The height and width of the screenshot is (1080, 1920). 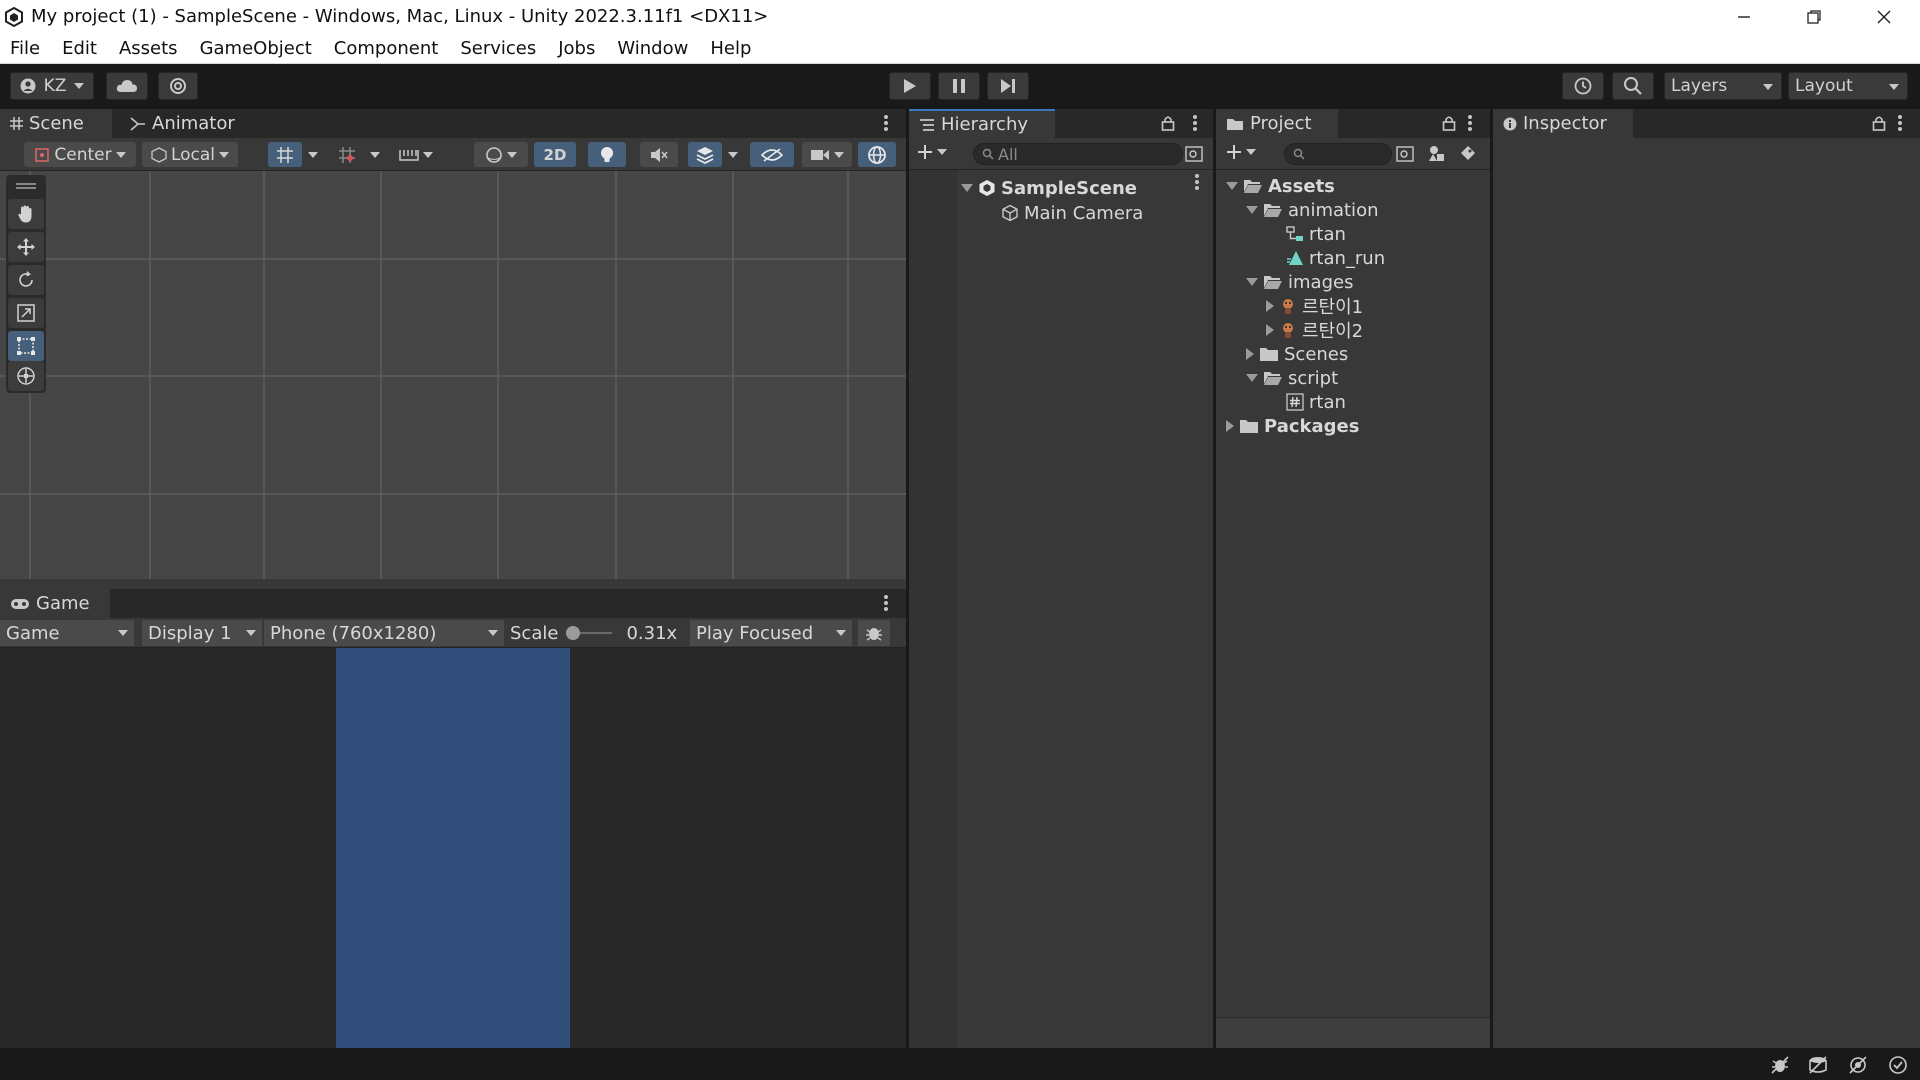 I want to click on palette-drag-handle, so click(x=26, y=186).